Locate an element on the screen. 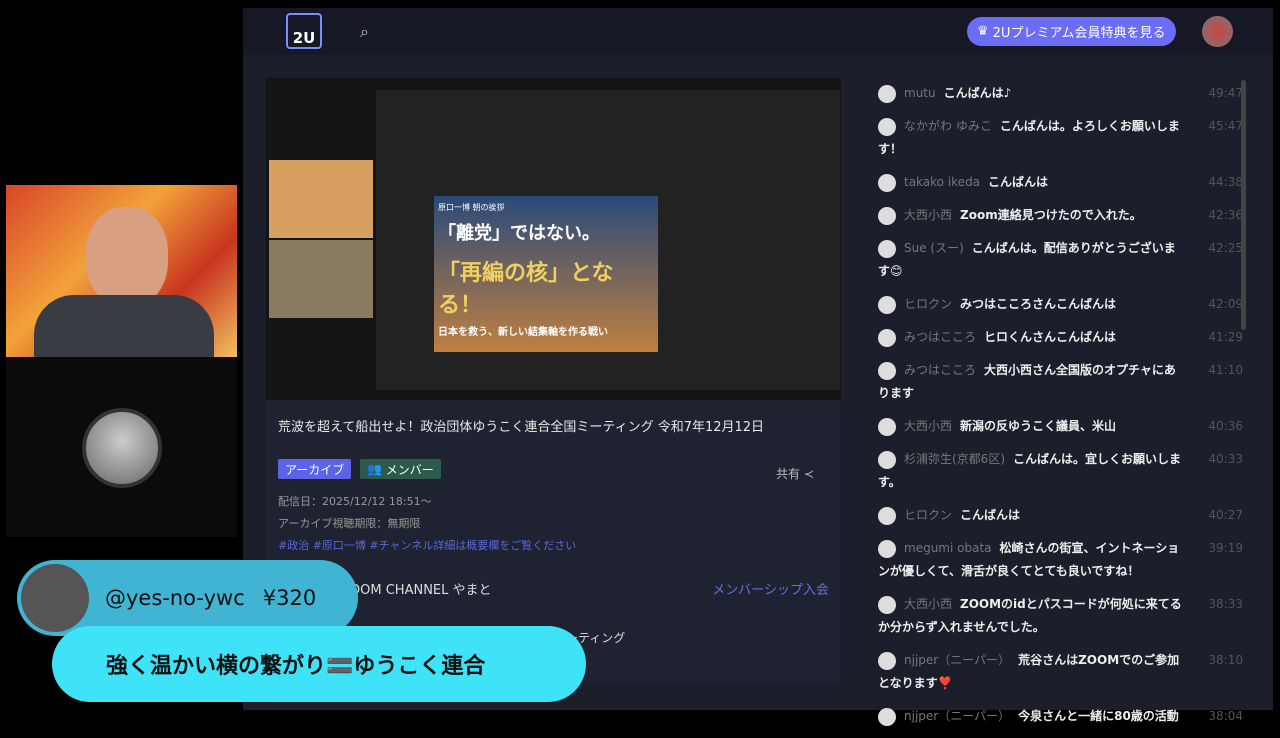 The image size is (1280, 738). member-badge: 👥 メンバー is located at coordinates (400, 469).